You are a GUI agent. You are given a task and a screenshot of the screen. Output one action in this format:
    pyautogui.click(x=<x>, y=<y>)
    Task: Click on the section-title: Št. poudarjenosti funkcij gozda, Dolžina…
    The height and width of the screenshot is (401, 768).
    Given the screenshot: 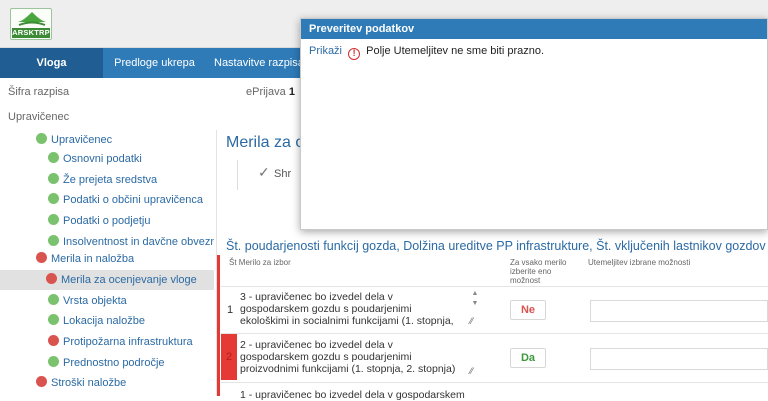 What is the action you would take?
    pyautogui.click(x=496, y=246)
    